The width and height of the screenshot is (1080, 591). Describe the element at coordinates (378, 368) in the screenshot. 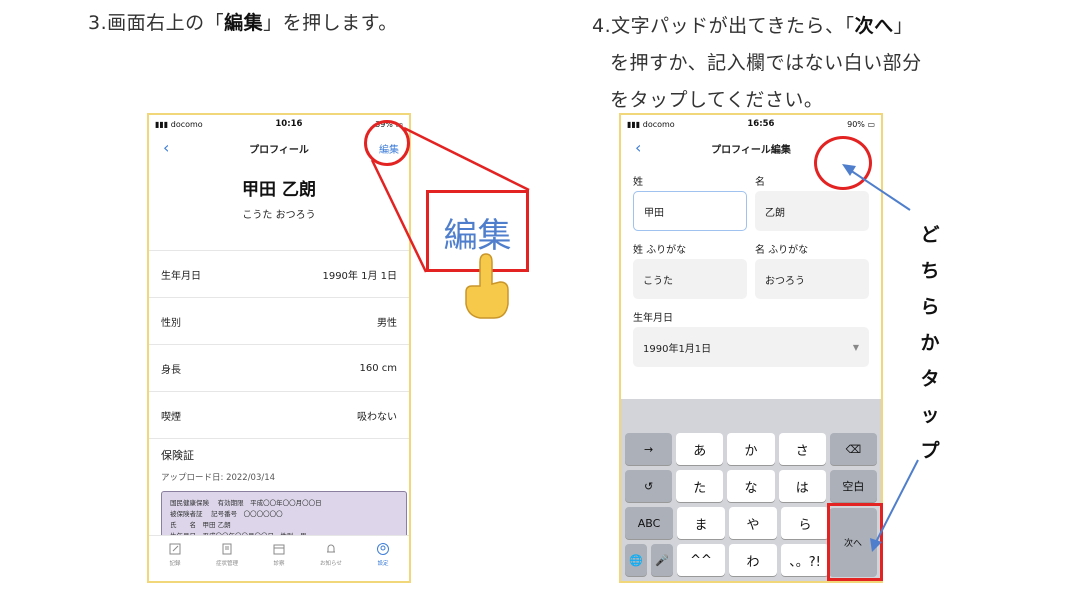

I see `row-value: 160 cm` at that location.